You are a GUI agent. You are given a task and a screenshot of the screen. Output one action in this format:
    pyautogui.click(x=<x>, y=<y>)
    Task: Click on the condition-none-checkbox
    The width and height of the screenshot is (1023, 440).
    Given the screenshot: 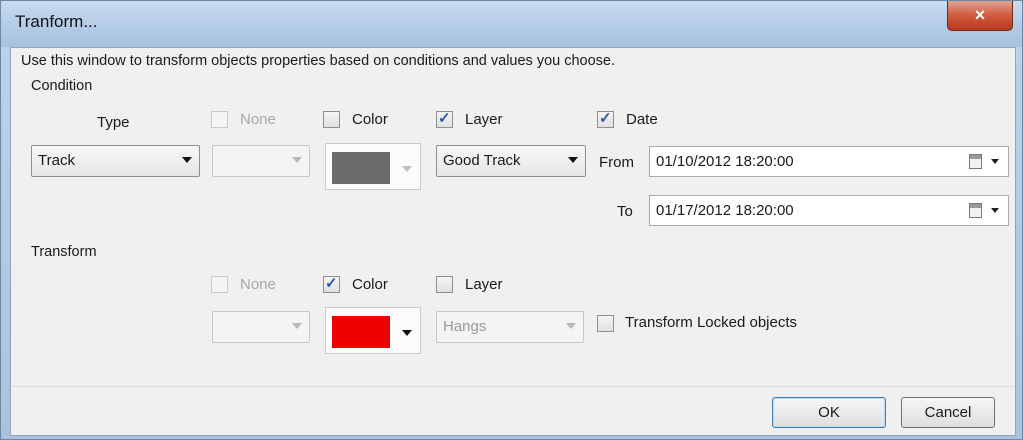 What is the action you would take?
    pyautogui.click(x=219, y=119)
    